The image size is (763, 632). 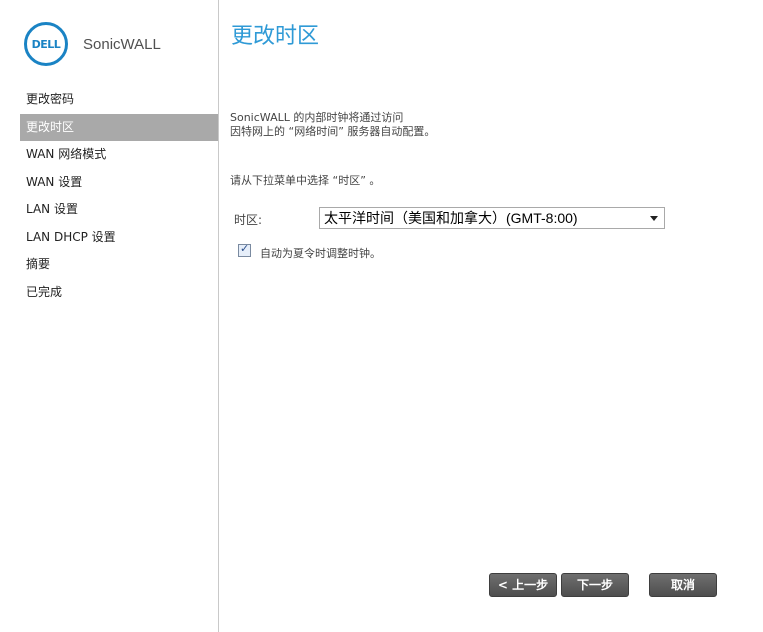 I want to click on sidebar-item-change-password: 更改密码, so click(x=119, y=100).